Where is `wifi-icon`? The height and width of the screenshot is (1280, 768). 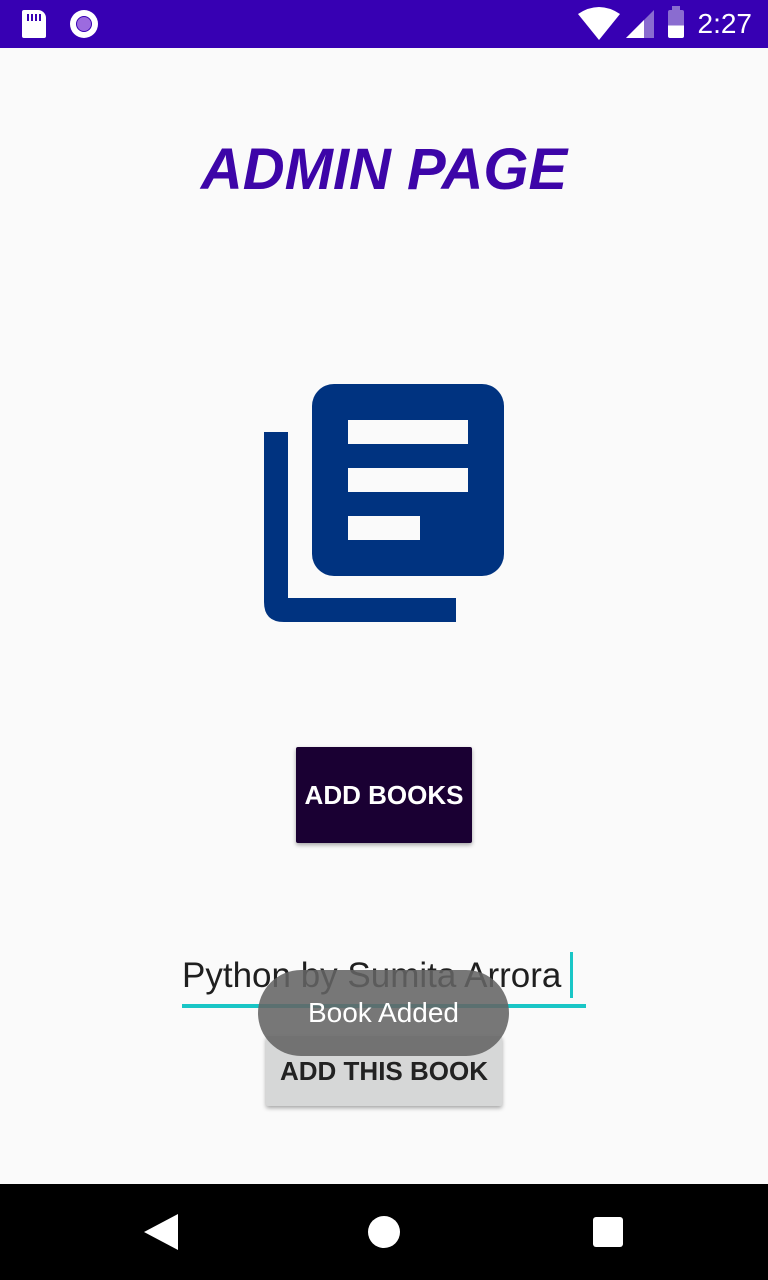 wifi-icon is located at coordinates (598, 23).